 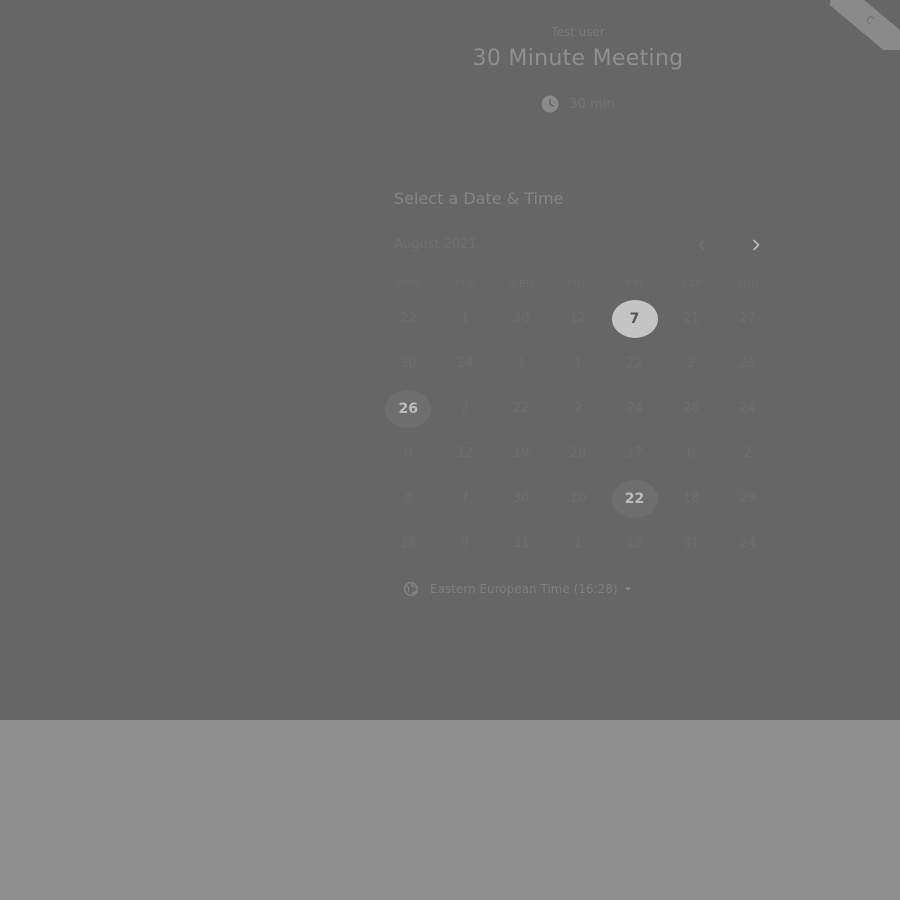 What do you see at coordinates (479, 198) in the screenshot?
I see `select-date-title: Select a Date & Time` at bounding box center [479, 198].